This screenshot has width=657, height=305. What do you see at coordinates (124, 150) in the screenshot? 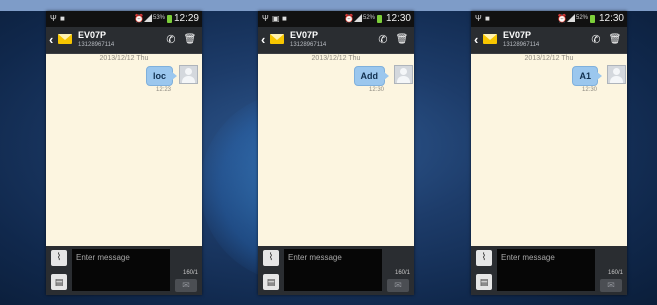
I see `message-thread: 2013/12/12 Thu loc 12:23` at bounding box center [124, 150].